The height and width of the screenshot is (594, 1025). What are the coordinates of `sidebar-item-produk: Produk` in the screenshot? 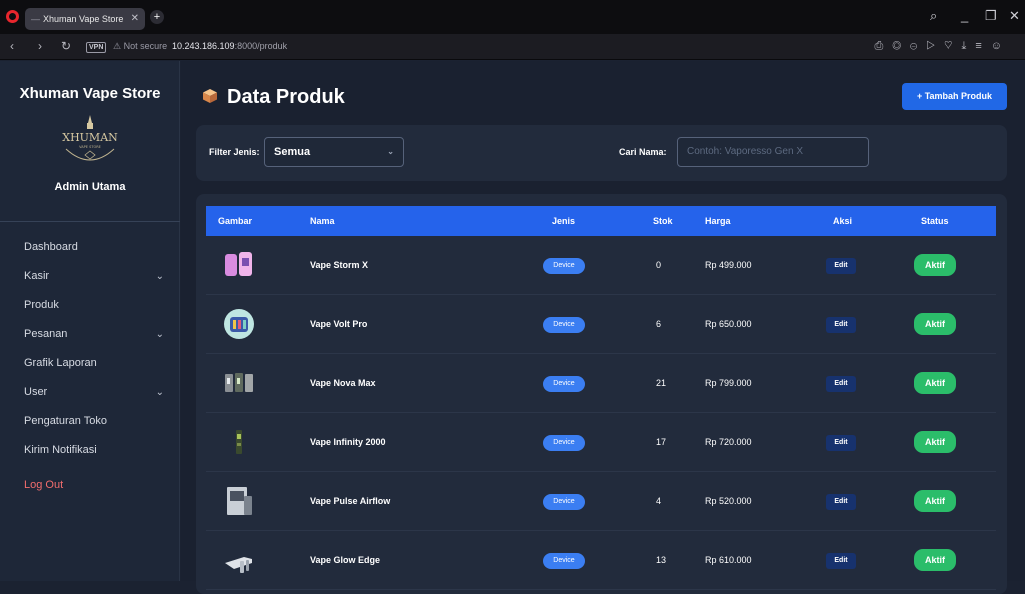 It's located at (90, 305).